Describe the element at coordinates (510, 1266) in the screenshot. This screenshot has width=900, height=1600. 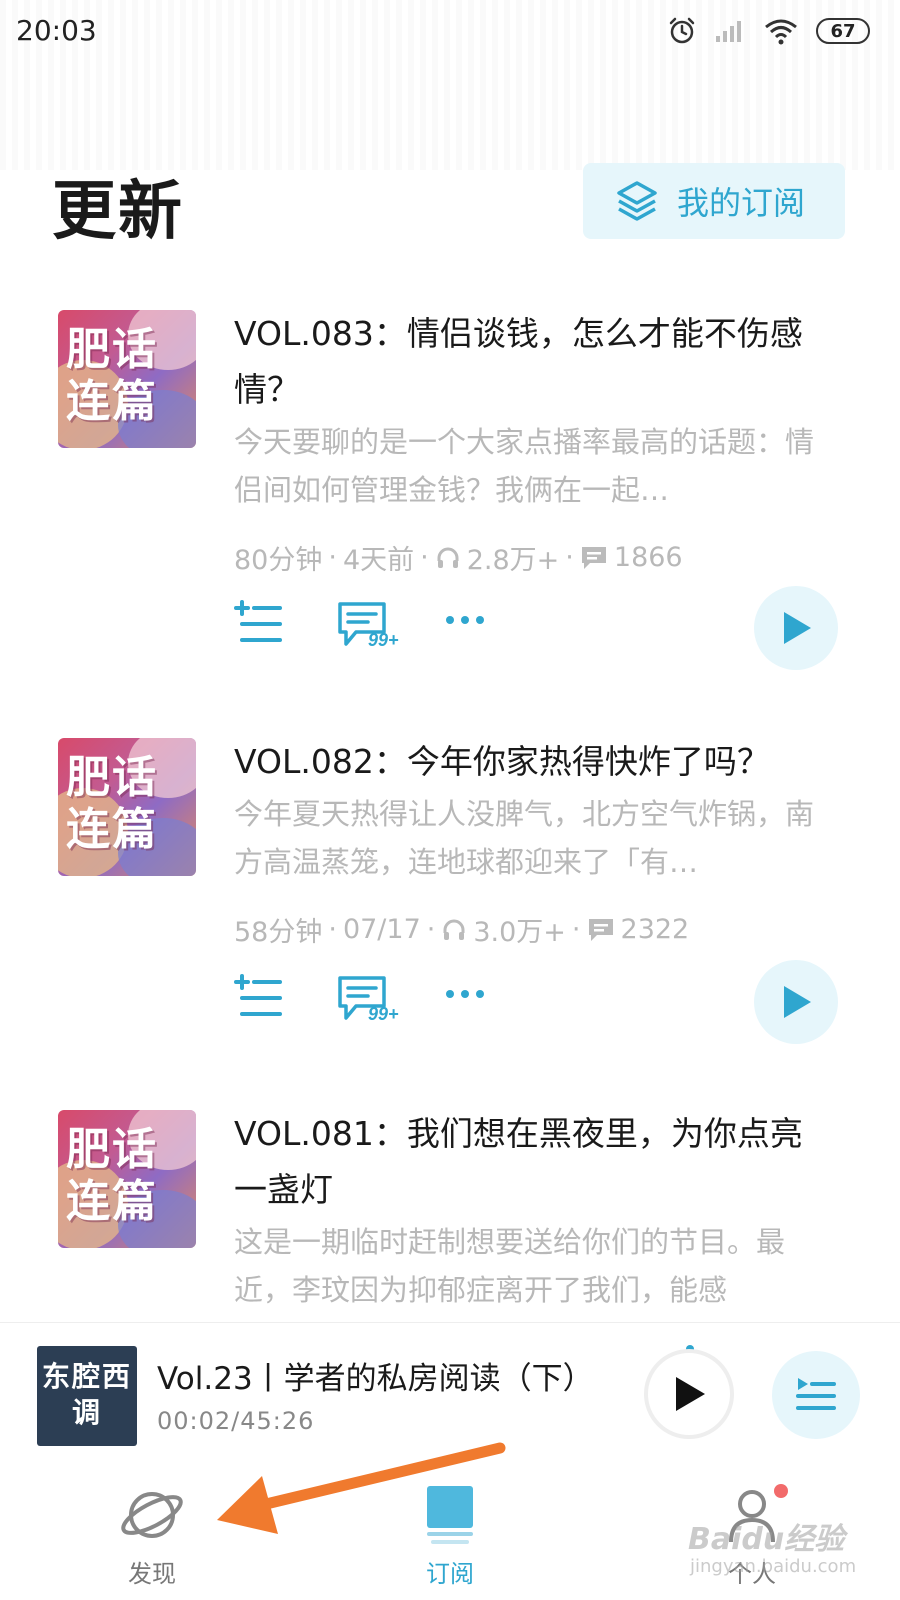
I see `episode-description: 这是一期临时赶制想要送给你们的节目。最近，李玟因为抑郁症离开了我们，能感` at that location.